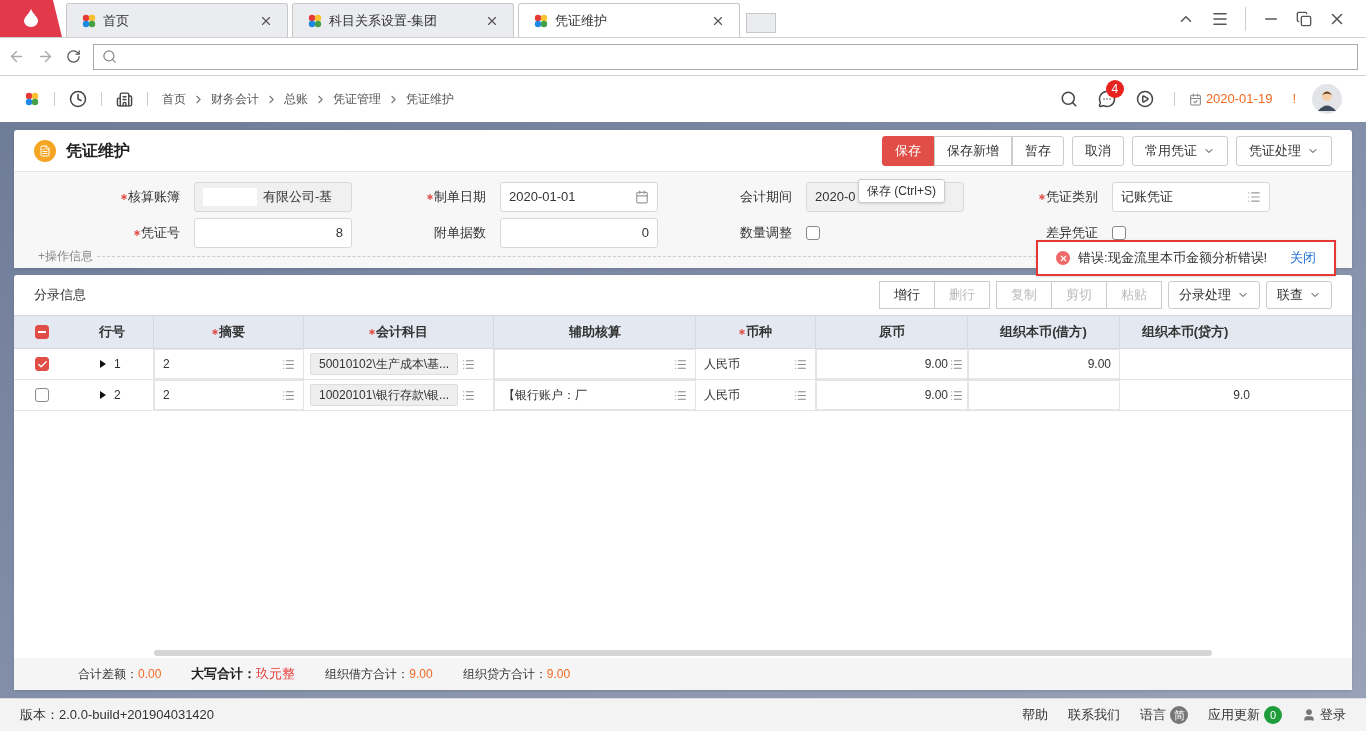 Image resolution: width=1366 pixels, height=731 pixels. What do you see at coordinates (1179, 715) in the screenshot?
I see `status-badge: 简` at bounding box center [1179, 715].